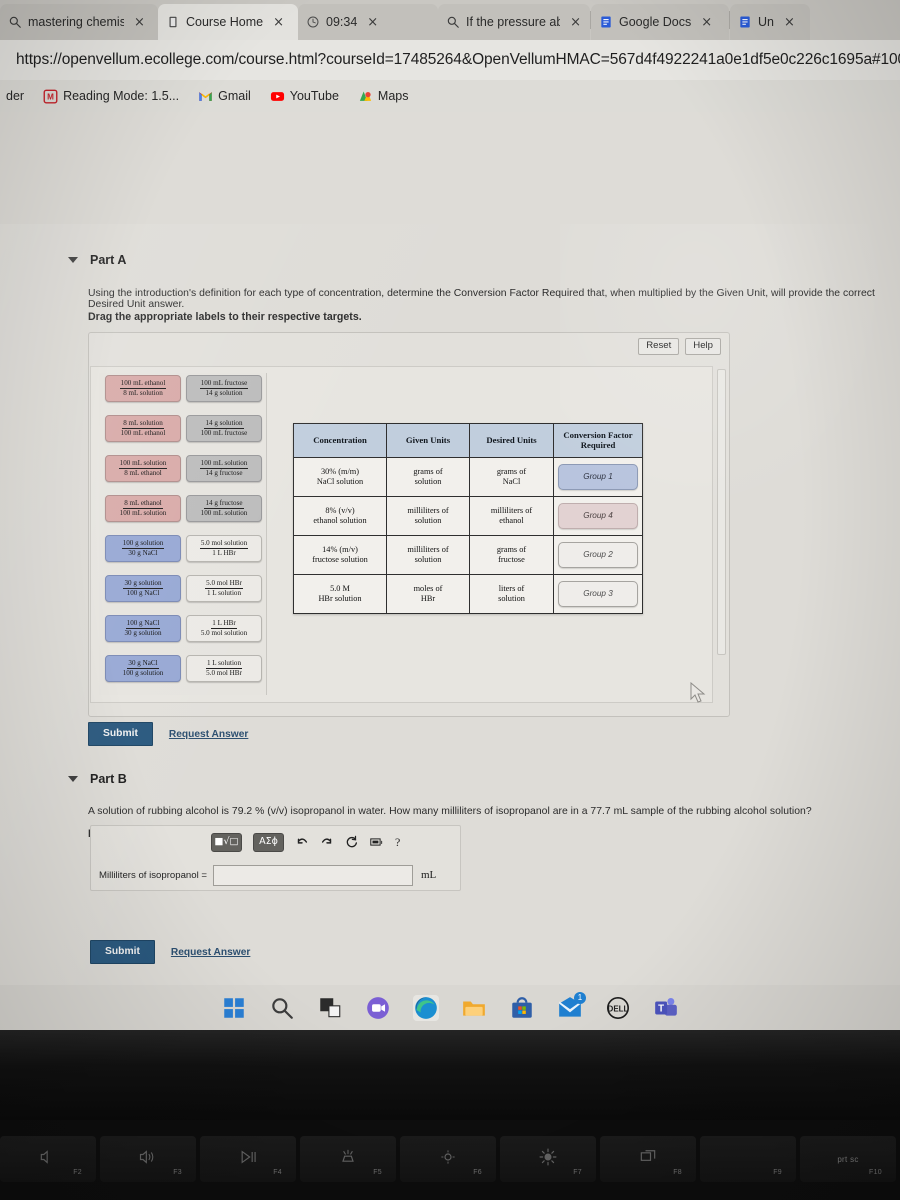  Describe the element at coordinates (224, 508) in the screenshot. I see `draggable-label-l8: 14 g fructose 100 mL solution` at that location.